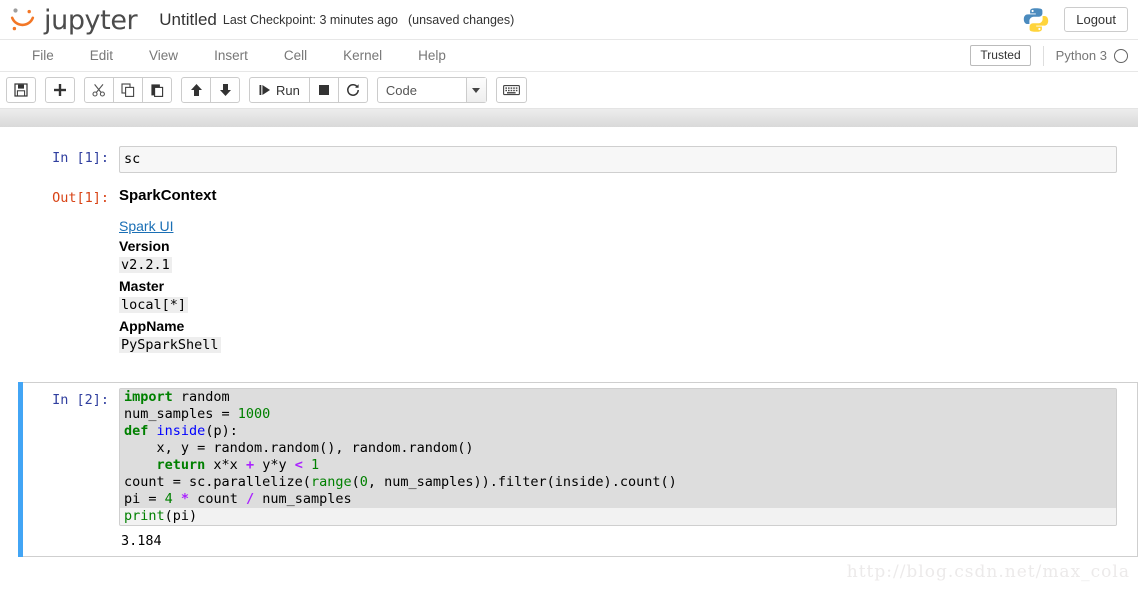 The height and width of the screenshot is (594, 1138). Describe the element at coordinates (141, 541) in the screenshot. I see `cell-2-stdout: 3.184` at that location.